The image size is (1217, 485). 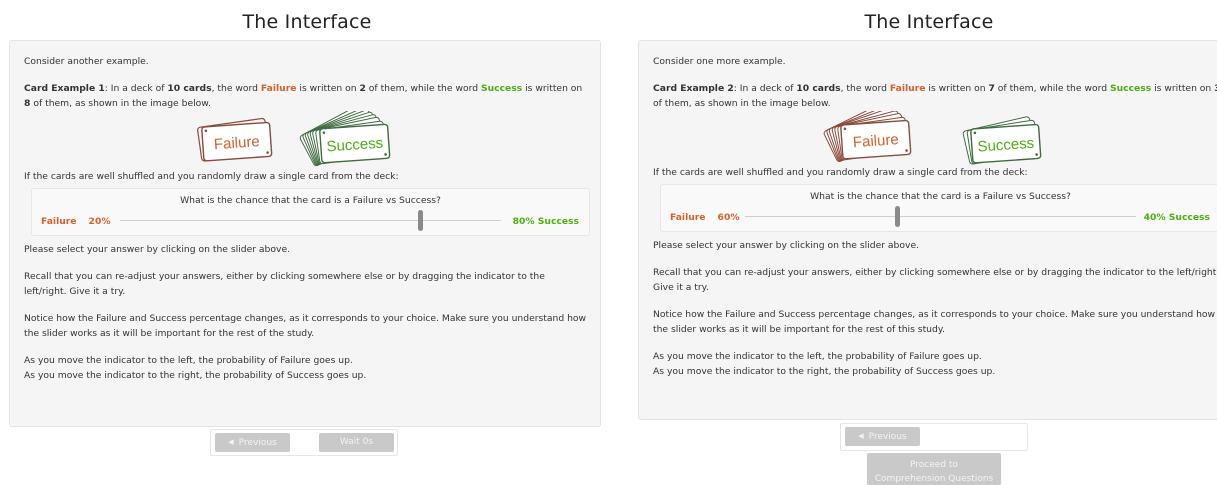 I want to click on navigation-bar: ◀ Previous, so click(x=934, y=437).